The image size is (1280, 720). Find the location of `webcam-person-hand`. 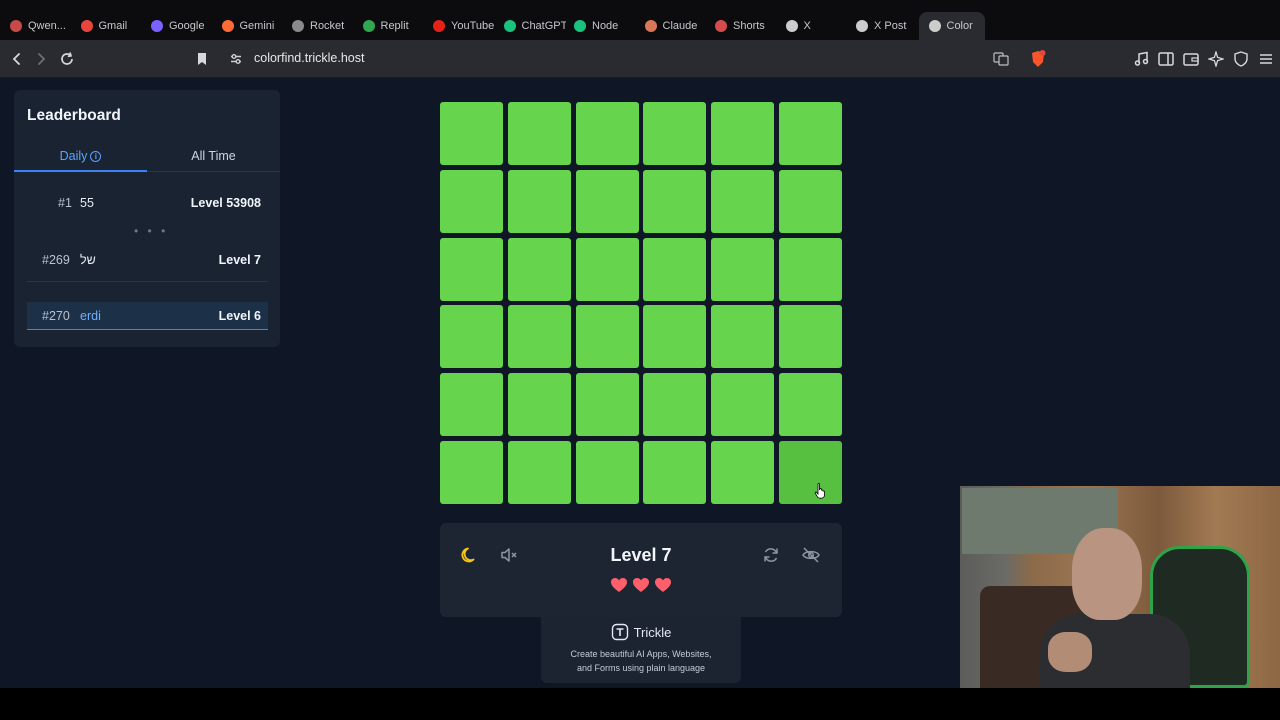

webcam-person-hand is located at coordinates (1070, 652).